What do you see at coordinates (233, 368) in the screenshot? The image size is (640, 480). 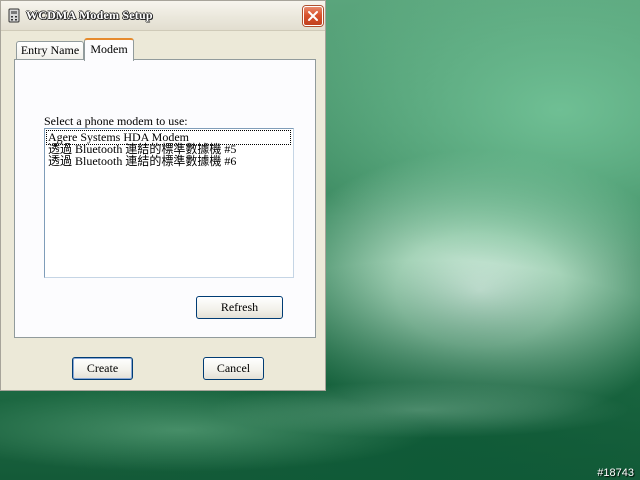 I see `cancel-button: Cancel` at bounding box center [233, 368].